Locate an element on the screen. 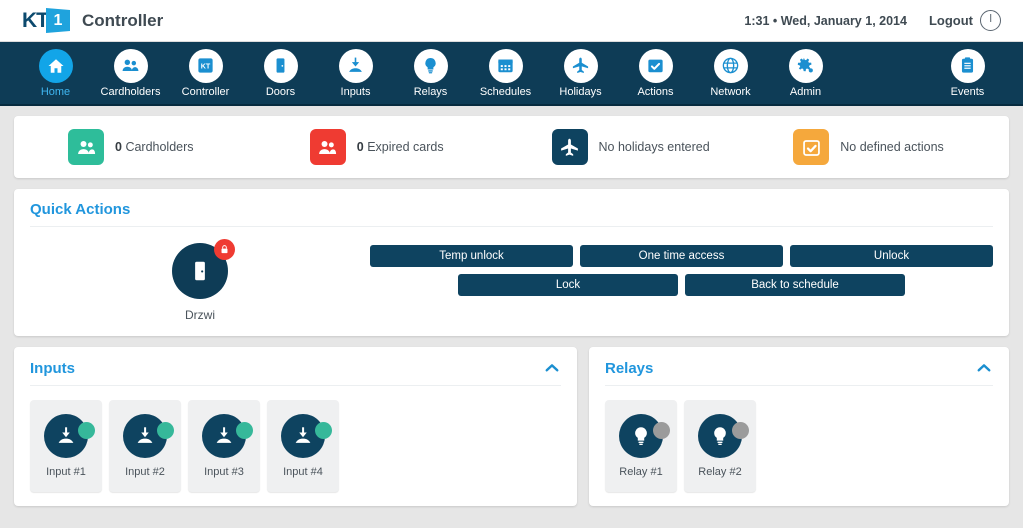 This screenshot has height=528, width=1023. stat-actions: No defined actions is located at coordinates (874, 147).